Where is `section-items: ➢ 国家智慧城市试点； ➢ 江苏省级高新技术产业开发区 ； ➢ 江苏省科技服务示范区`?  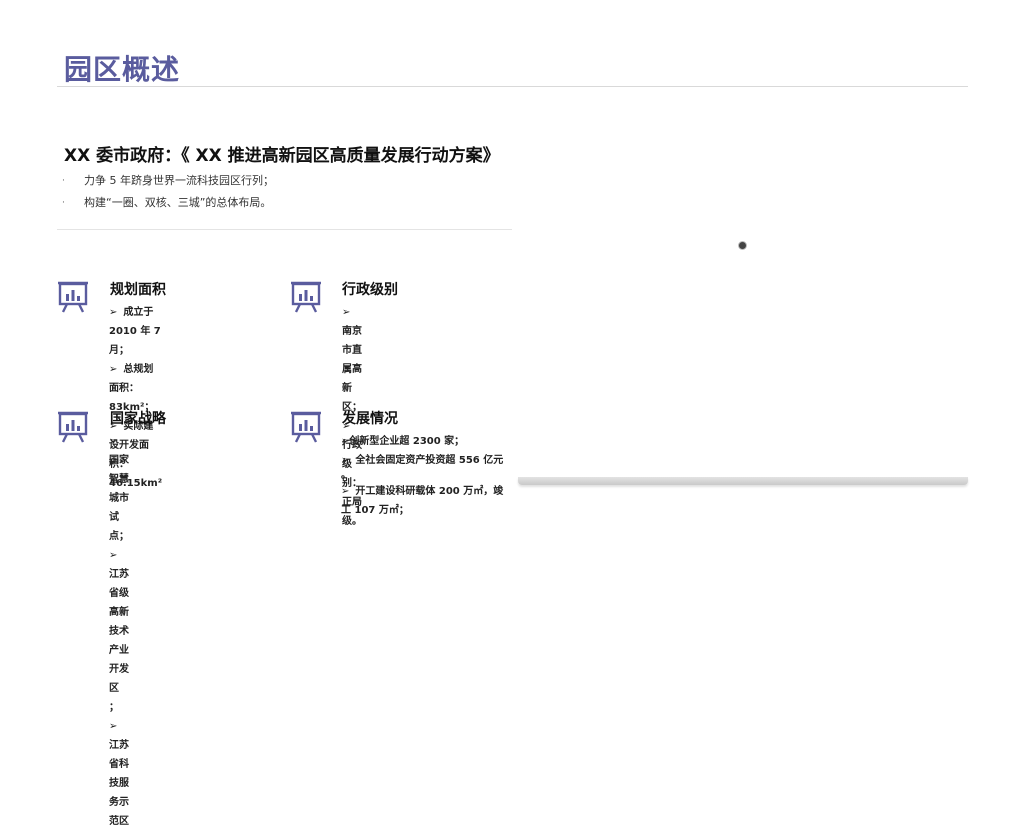 section-items: ➢ 国家智慧城市试点； ➢ 江苏省级高新技术产业开发区 ； ➢ 江苏省科技服务示范区 is located at coordinates (119, 631).